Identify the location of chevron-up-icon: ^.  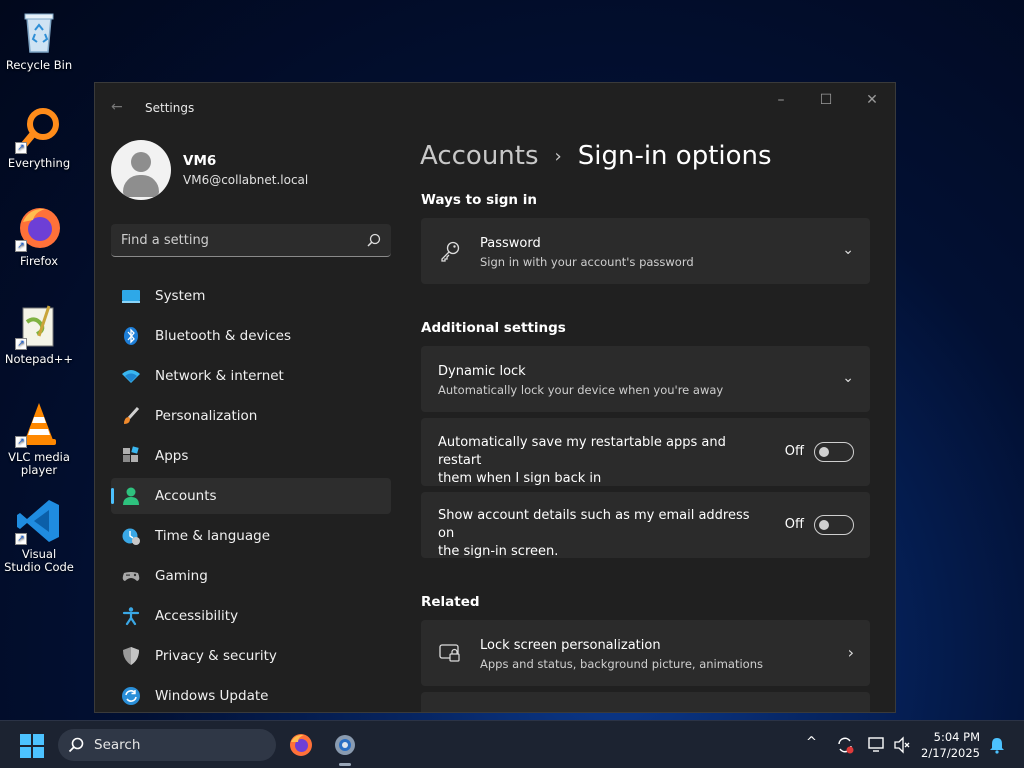
(811, 742).